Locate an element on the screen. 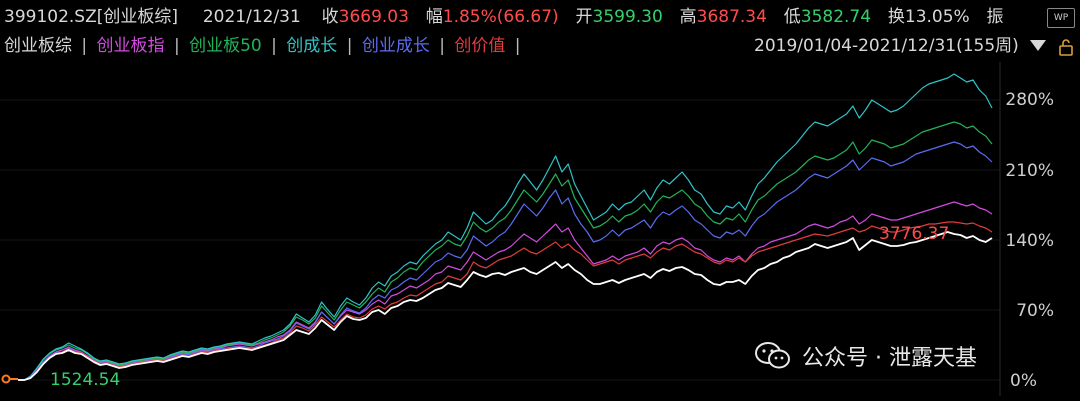  y-tick-label: 70% is located at coordinates (1035, 311).